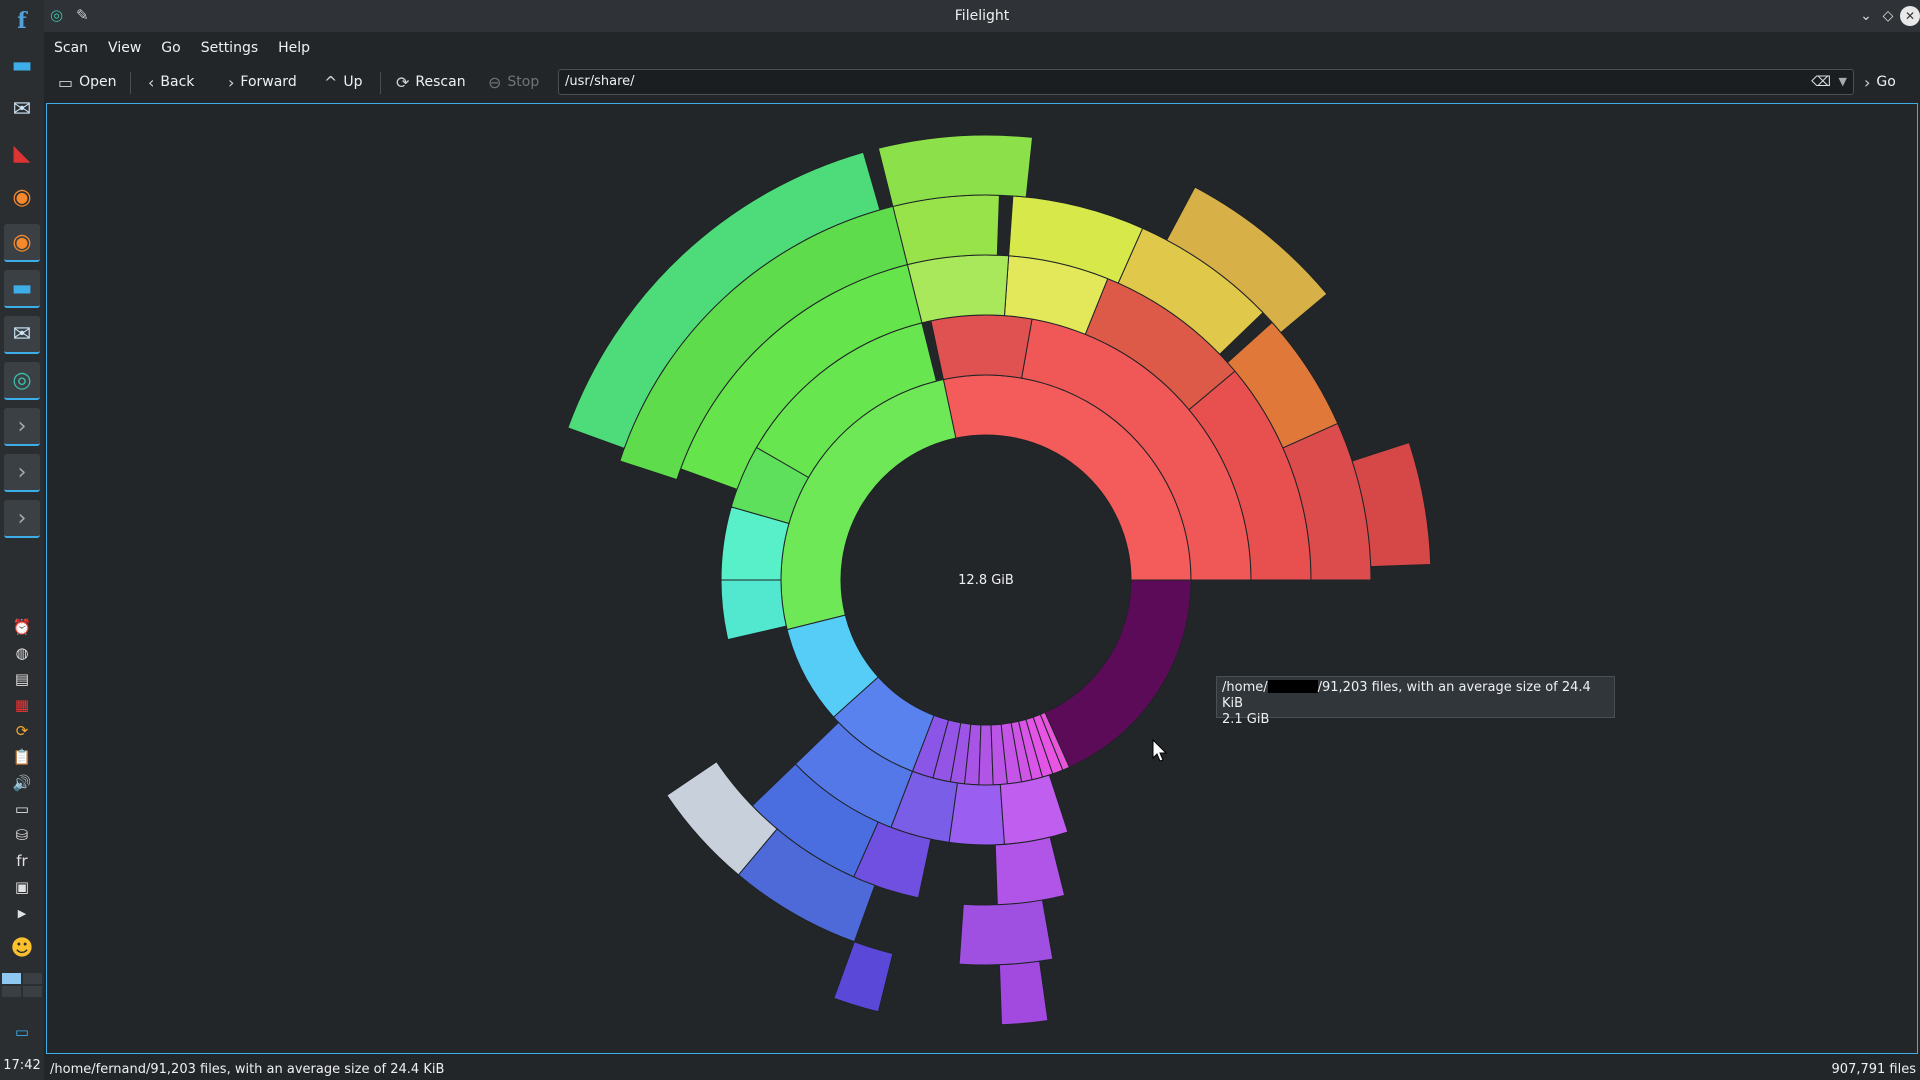 This screenshot has width=1920, height=1080. What do you see at coordinates (403, 82) in the screenshot?
I see `refresh-icon: ⟳` at bounding box center [403, 82].